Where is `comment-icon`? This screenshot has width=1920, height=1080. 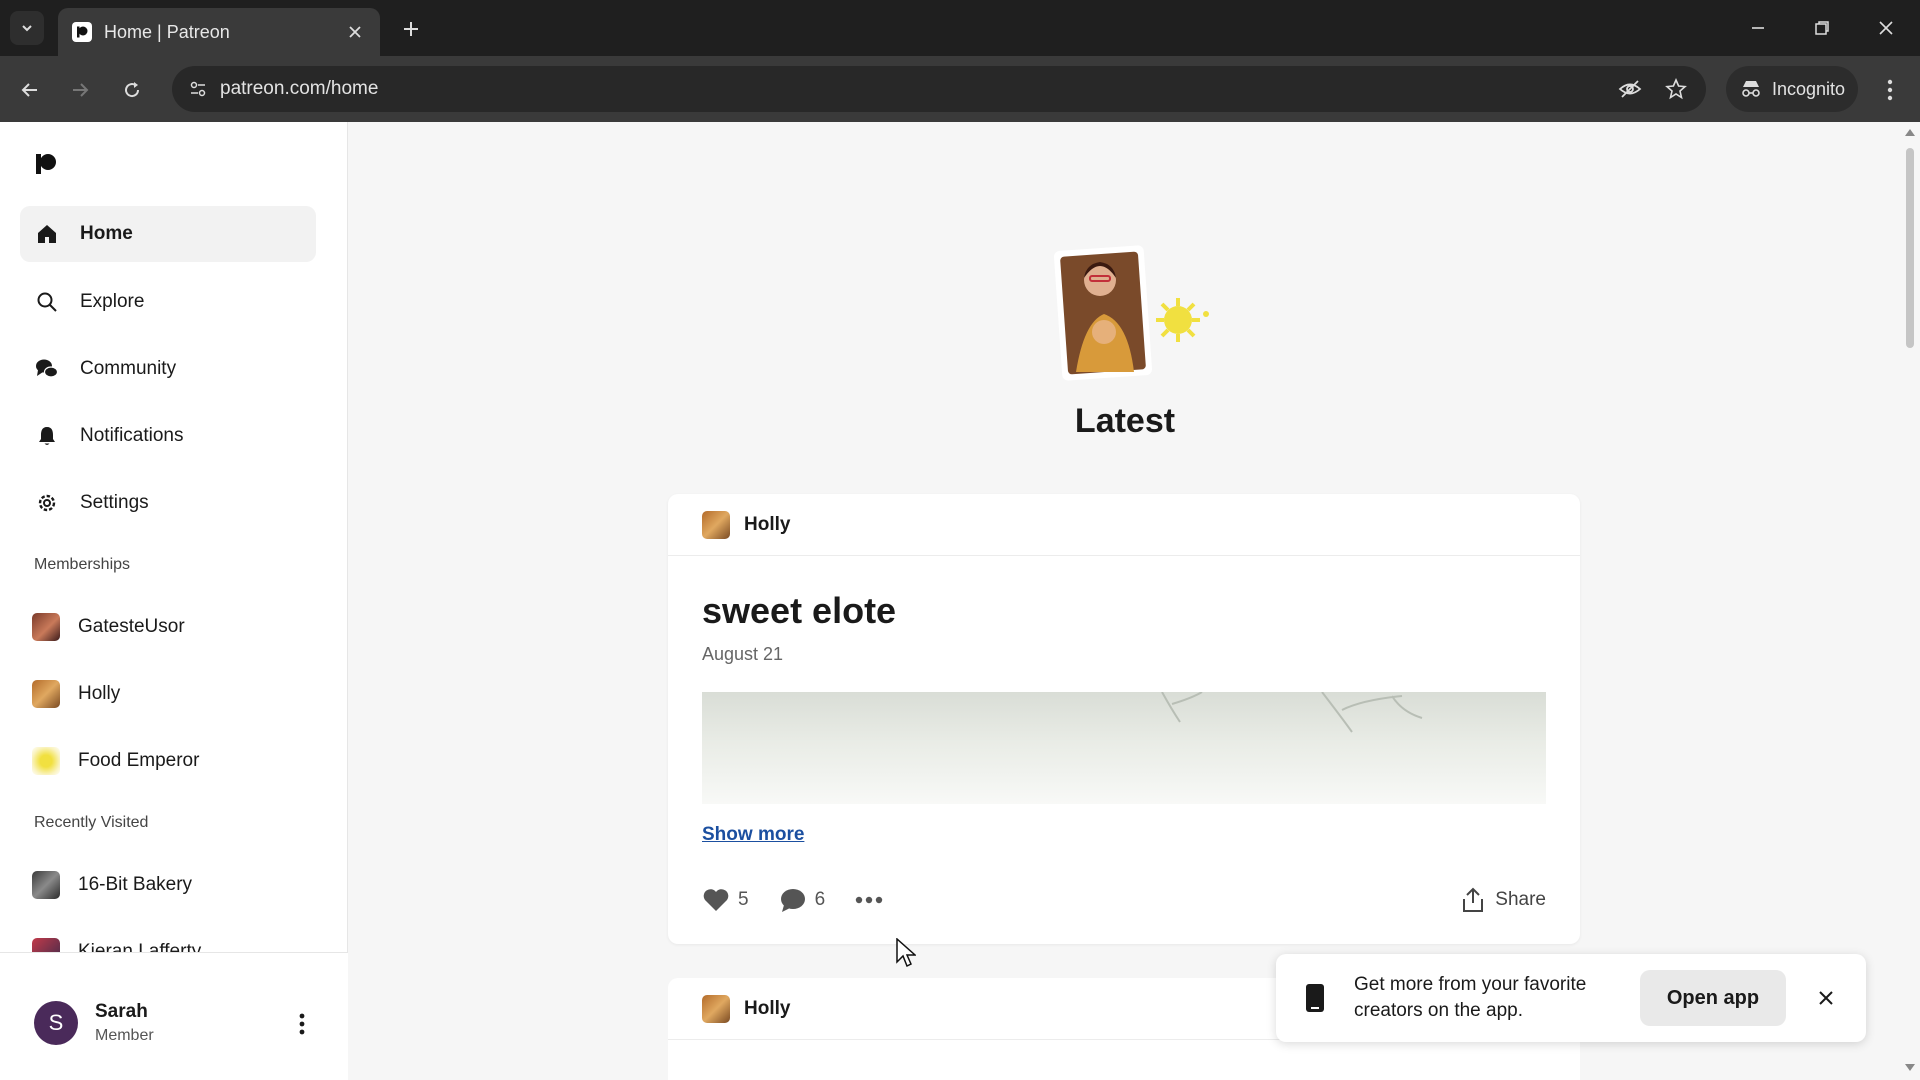 comment-icon is located at coordinates (792, 900).